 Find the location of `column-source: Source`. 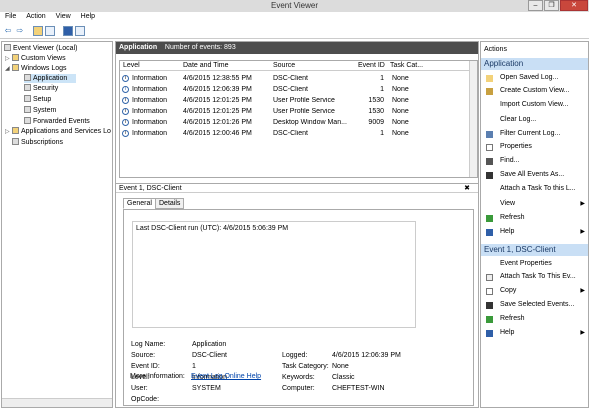

column-source: Source is located at coordinates (284, 65).